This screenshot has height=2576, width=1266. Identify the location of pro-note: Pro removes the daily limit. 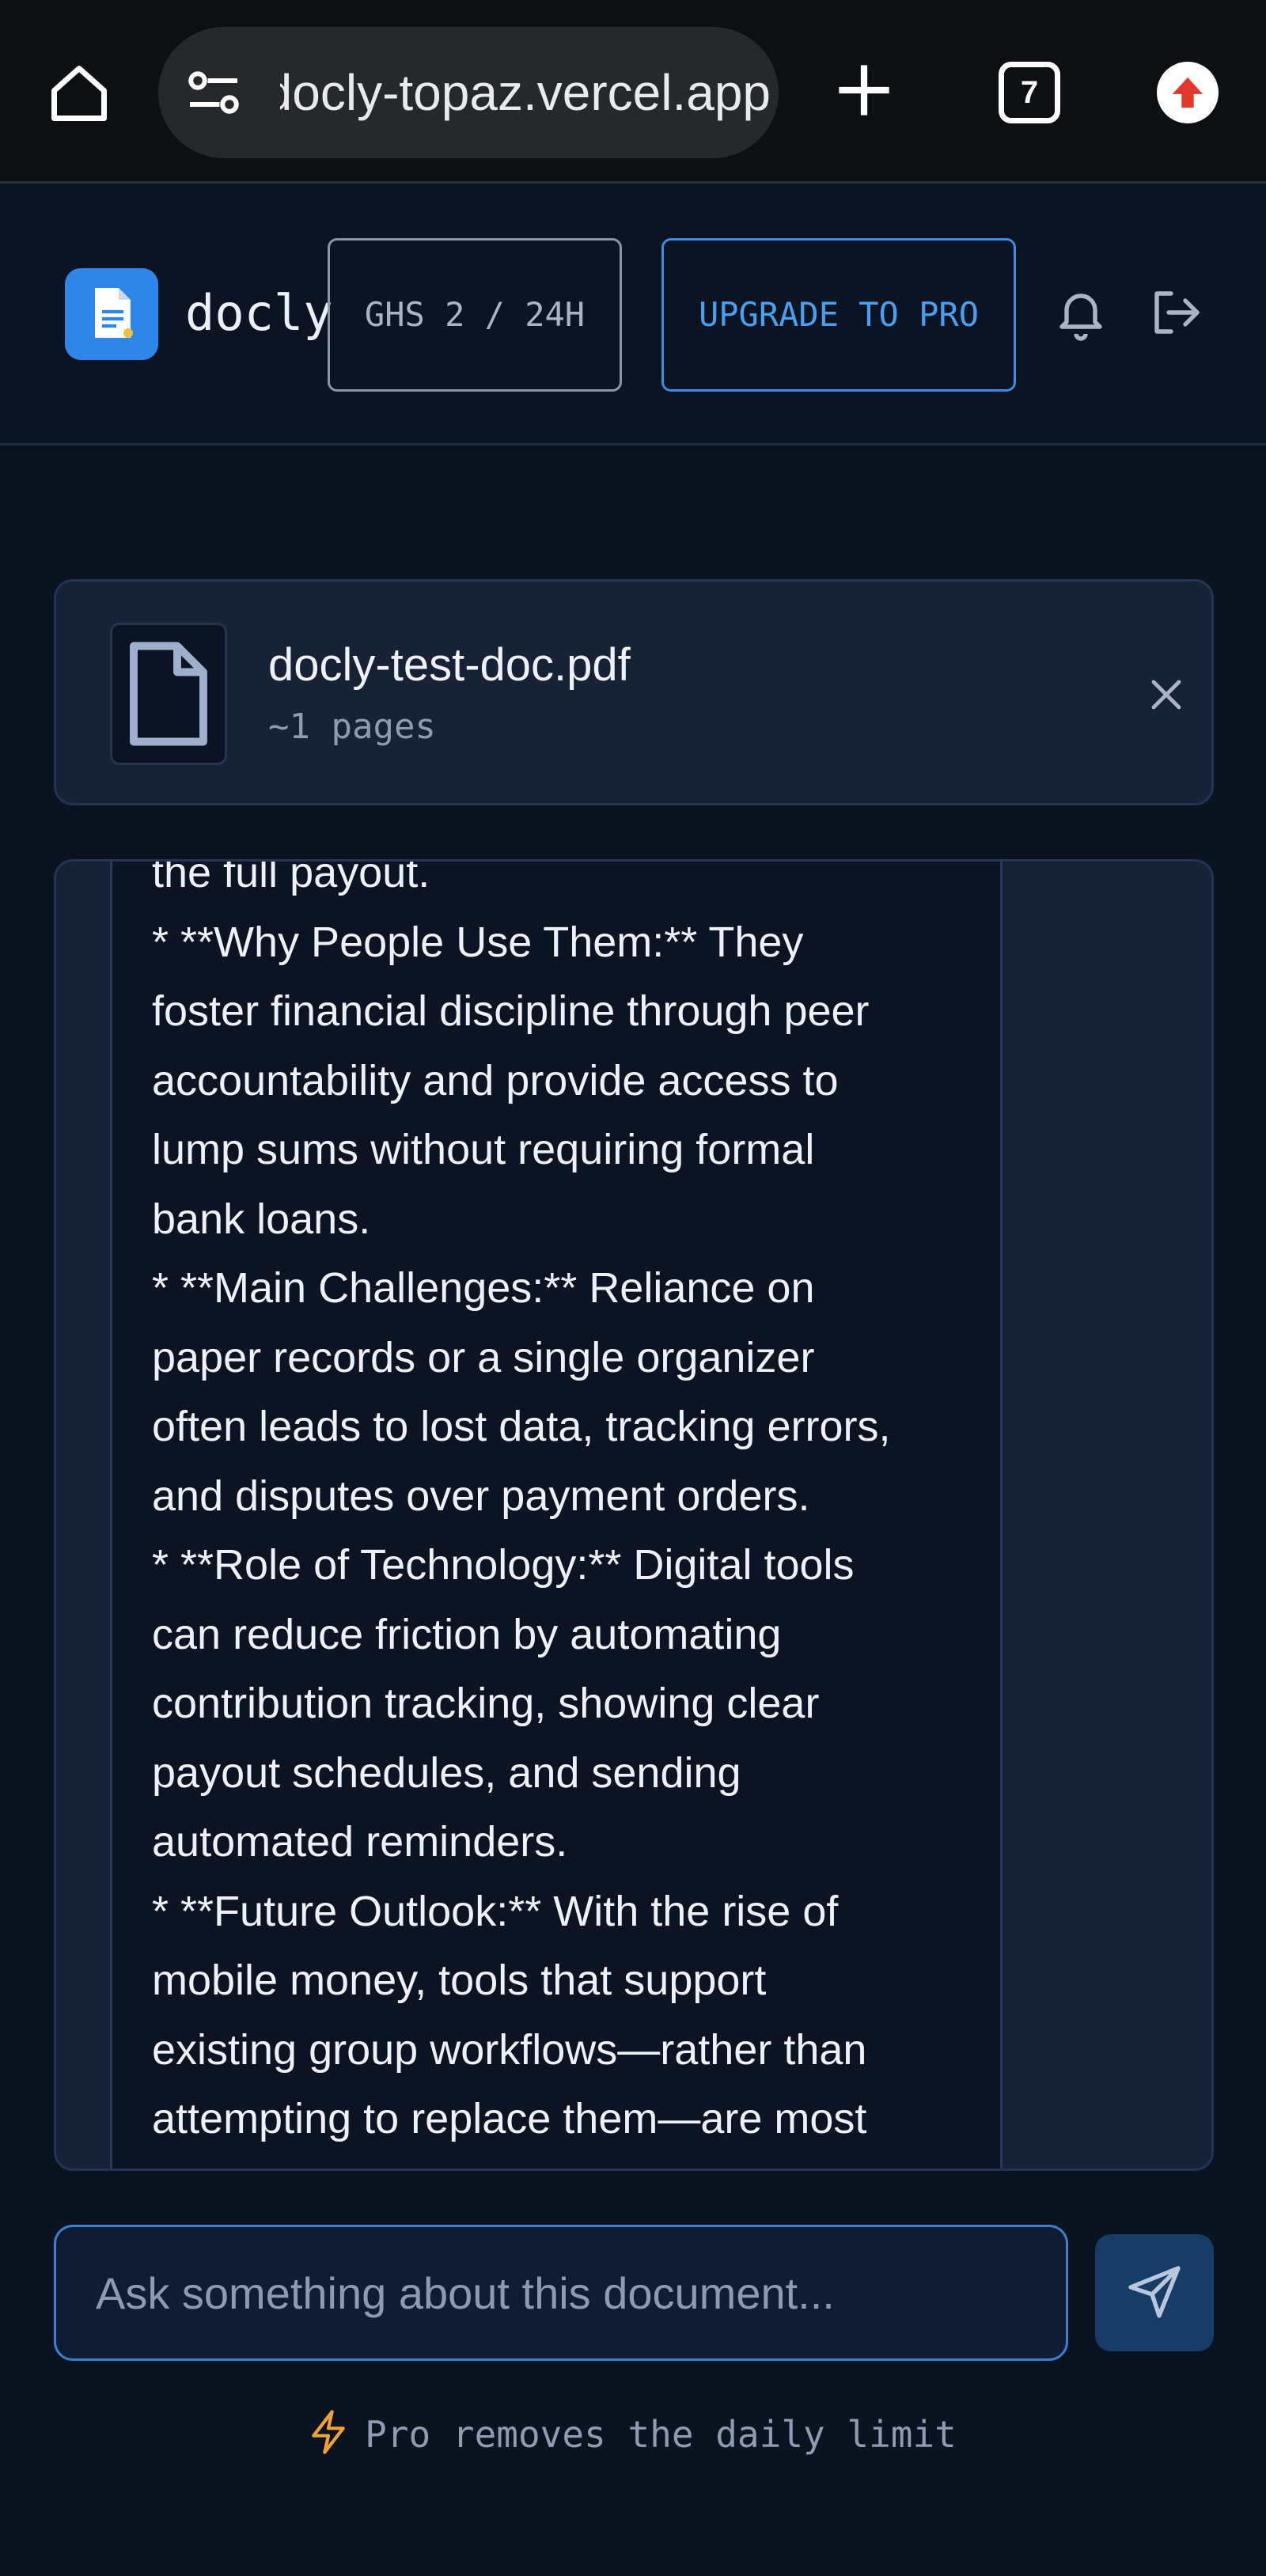
(633, 2434).